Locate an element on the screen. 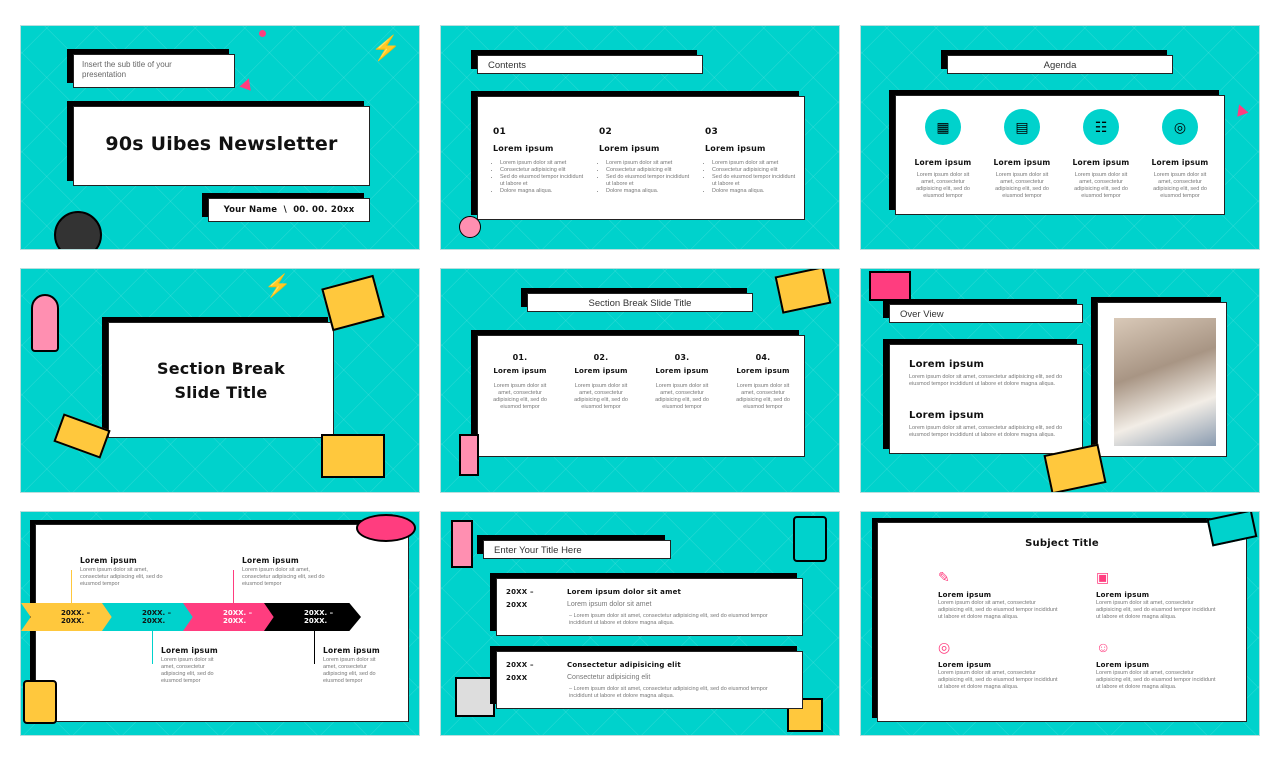  item-number: 04. is located at coordinates (763, 357).